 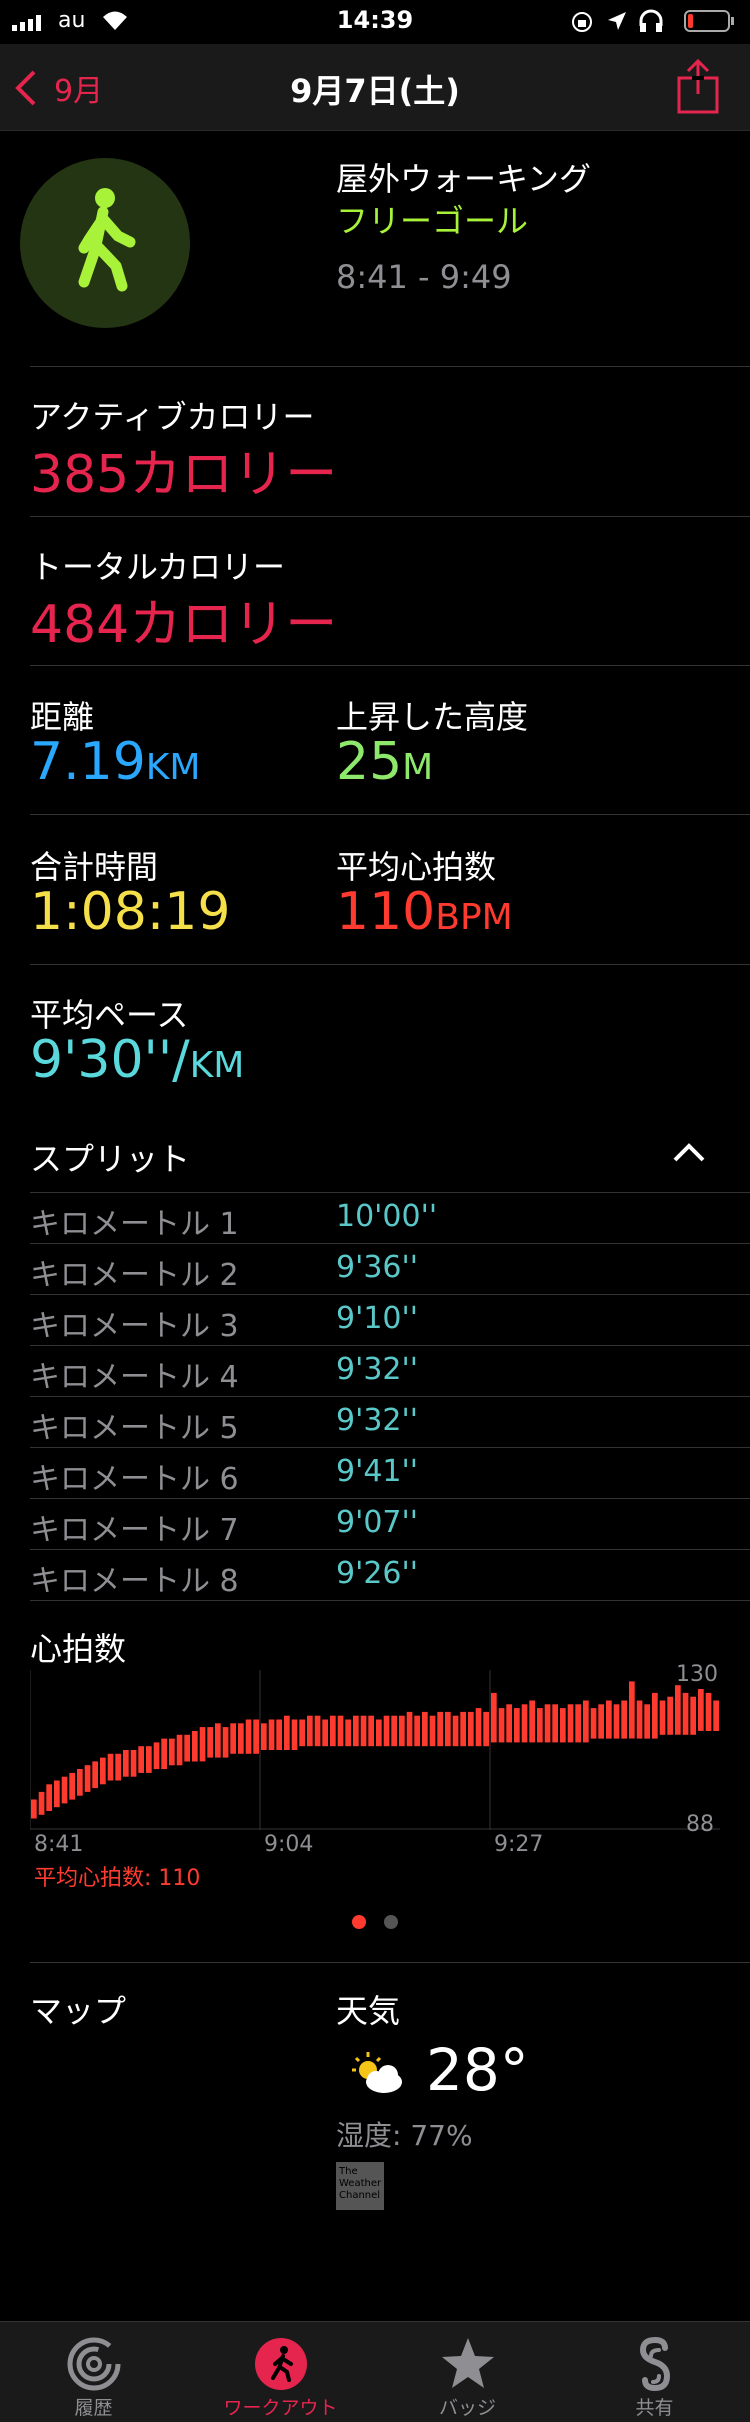 What do you see at coordinates (110, 1159) in the screenshot?
I see `splits-title: スプリット` at bounding box center [110, 1159].